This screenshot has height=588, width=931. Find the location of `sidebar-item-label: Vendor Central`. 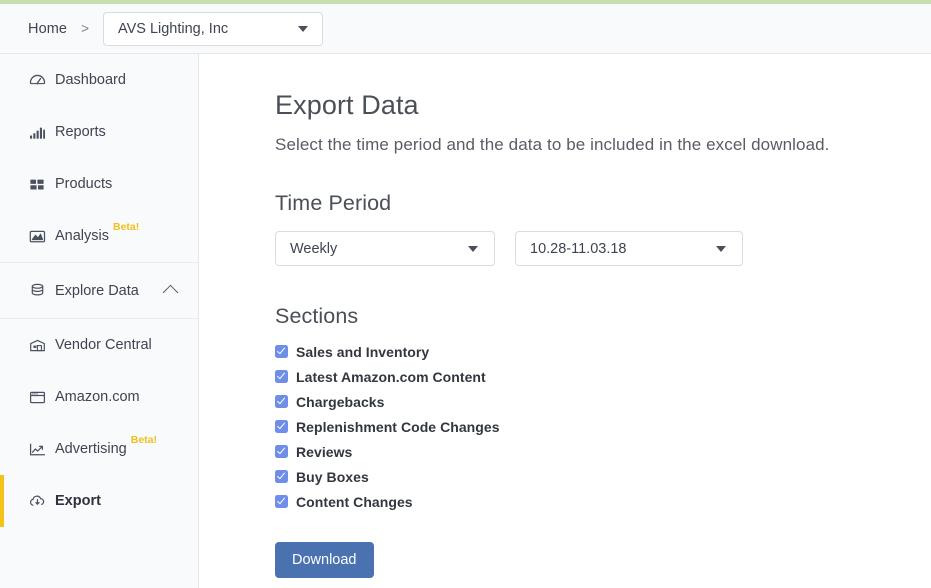

sidebar-item-label: Vendor Central is located at coordinates (103, 345).